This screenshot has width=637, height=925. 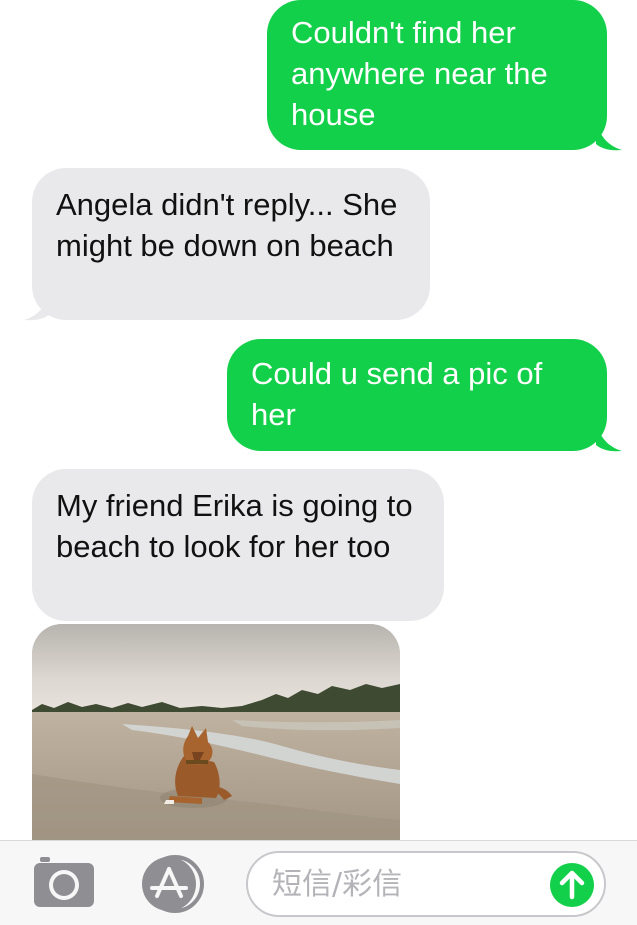 I want to click on camera-icon, so click(x=64, y=883).